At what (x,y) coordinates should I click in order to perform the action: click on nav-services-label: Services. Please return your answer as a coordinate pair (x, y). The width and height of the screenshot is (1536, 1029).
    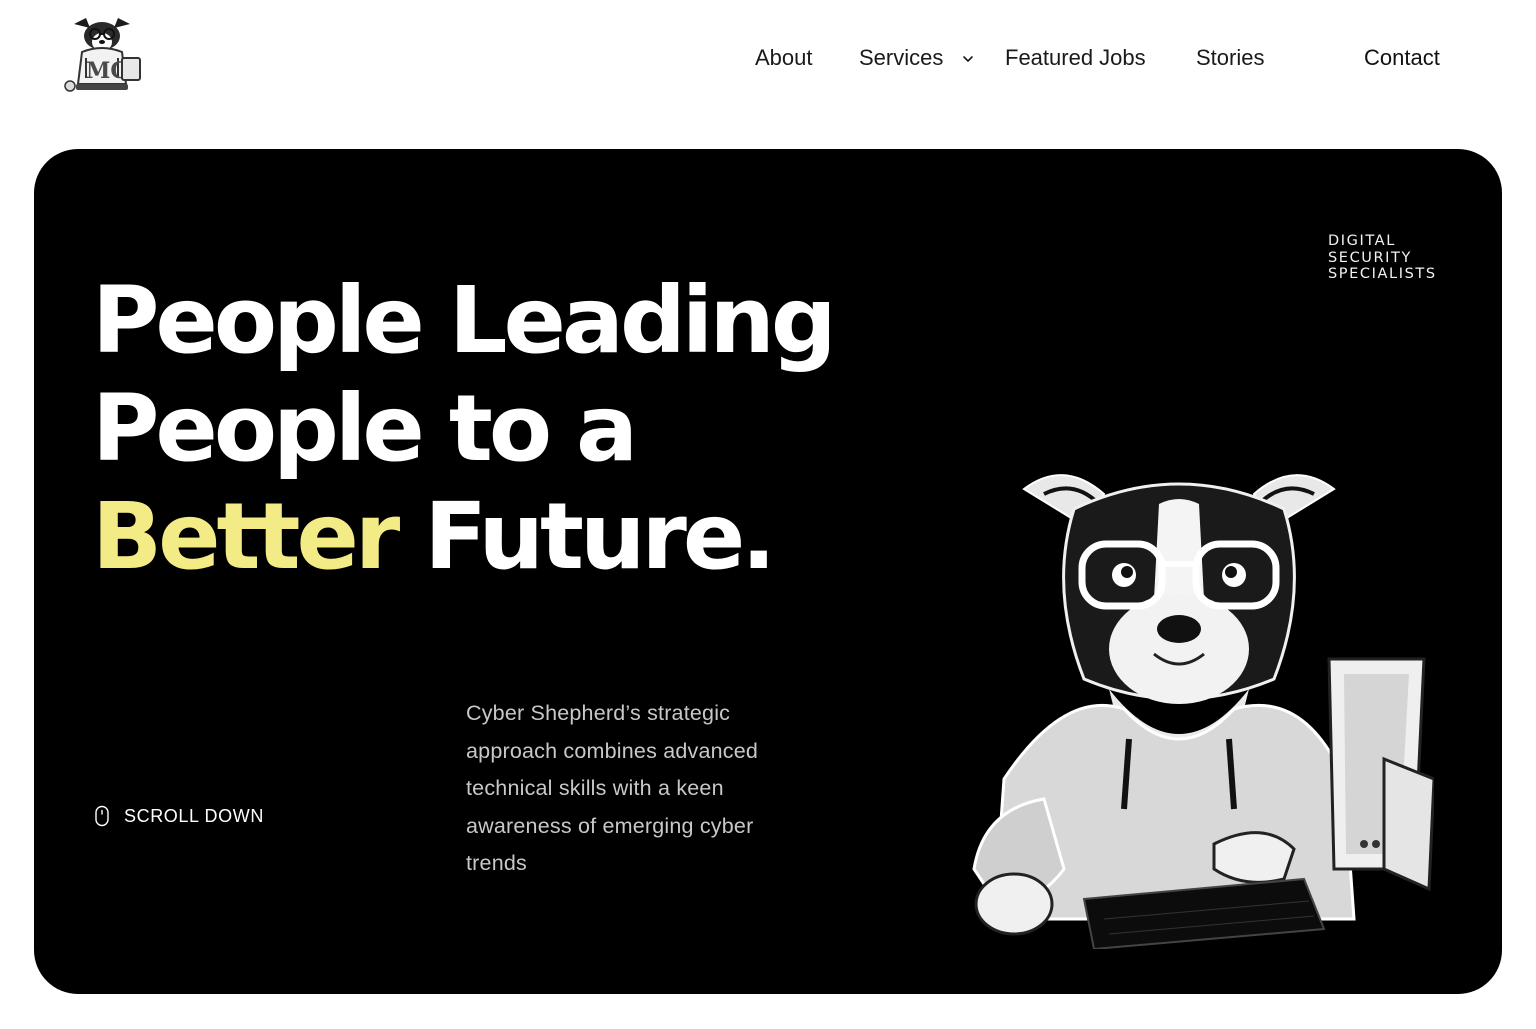
    Looking at the image, I should click on (901, 57).